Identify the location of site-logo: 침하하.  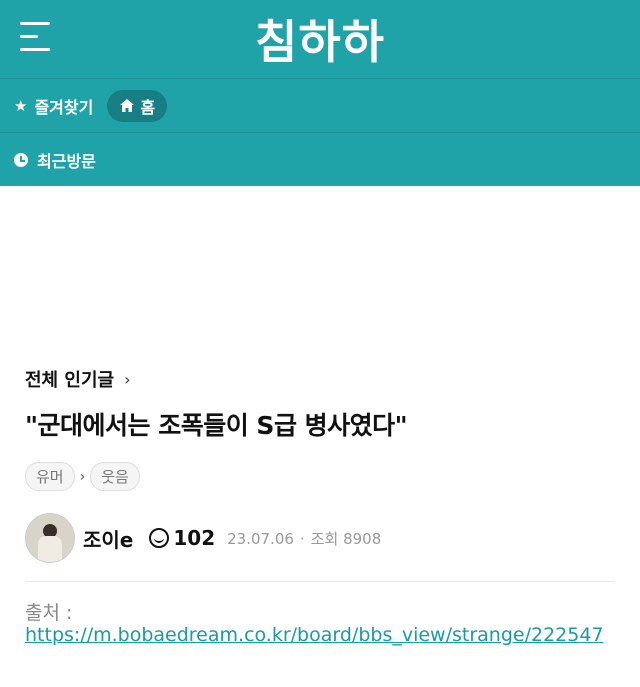
(320, 39).